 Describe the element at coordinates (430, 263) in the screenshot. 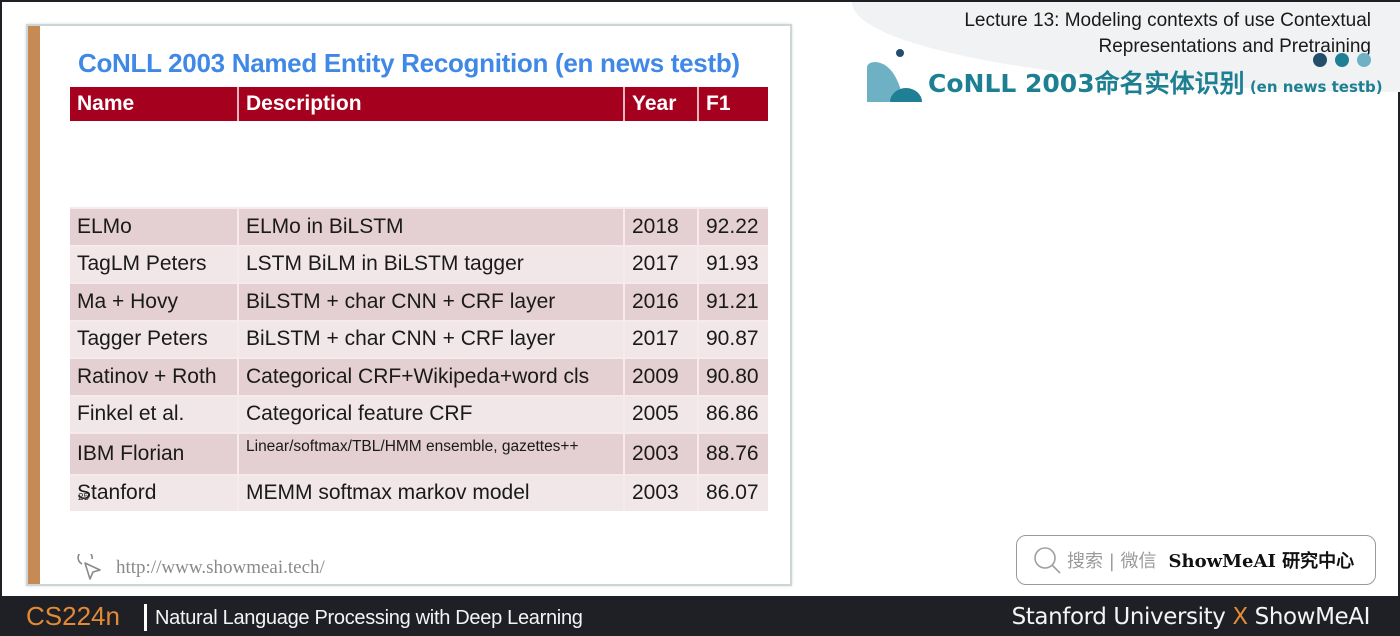

I see `cell-description: LSTM BiLM in BiLSTM tagger` at that location.